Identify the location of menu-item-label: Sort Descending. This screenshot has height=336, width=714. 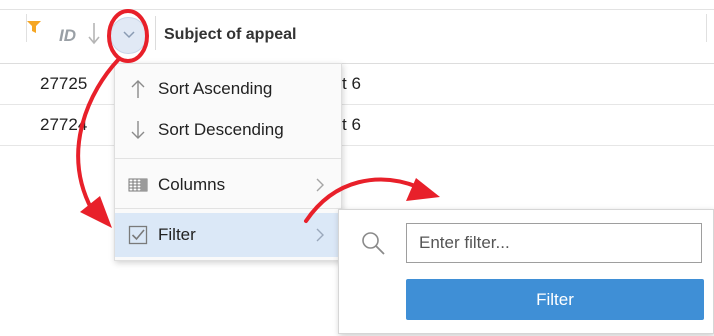
(221, 129).